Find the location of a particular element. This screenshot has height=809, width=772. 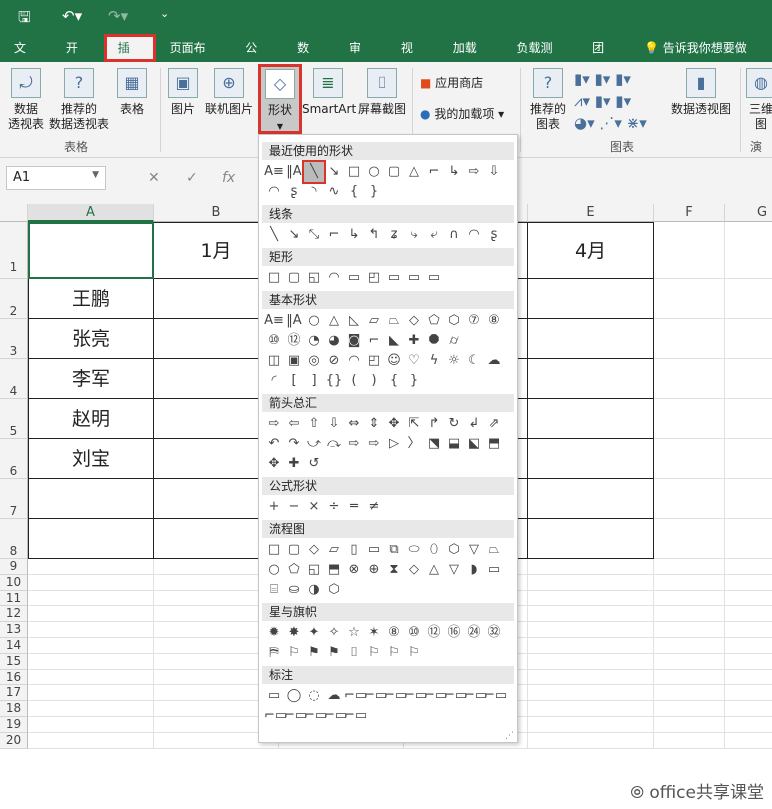

shape-icon: ϟ is located at coordinates (434, 361).